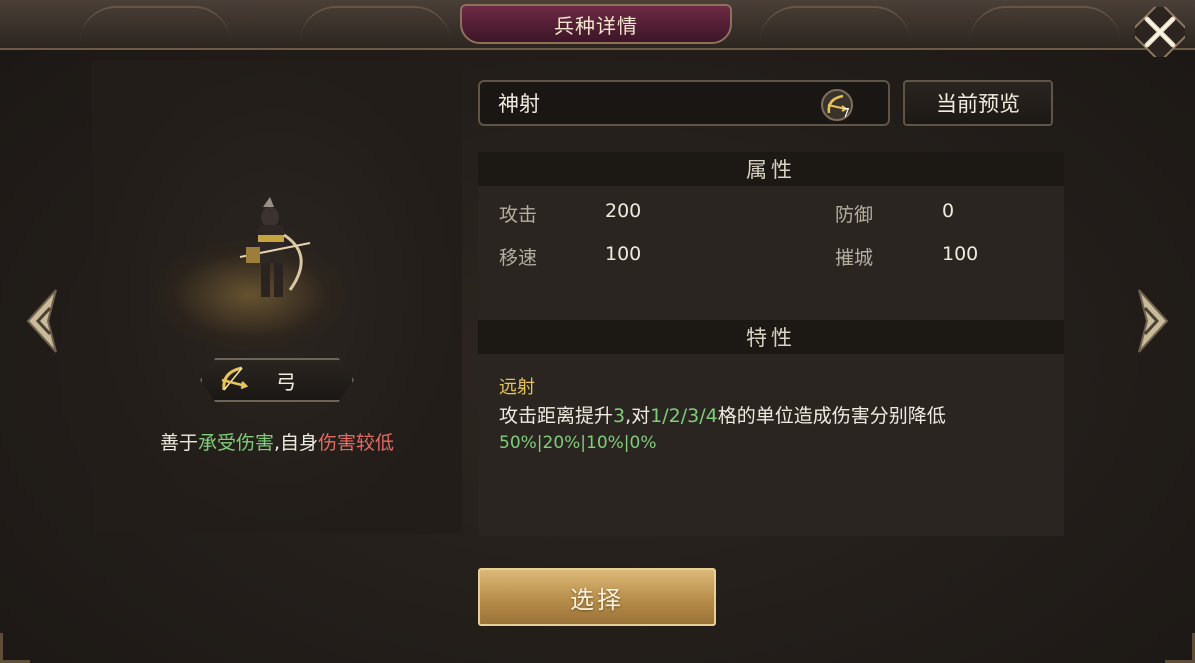 The image size is (1195, 663). What do you see at coordinates (375, 24) in the screenshot?
I see `top-ornament-left-inner` at bounding box center [375, 24].